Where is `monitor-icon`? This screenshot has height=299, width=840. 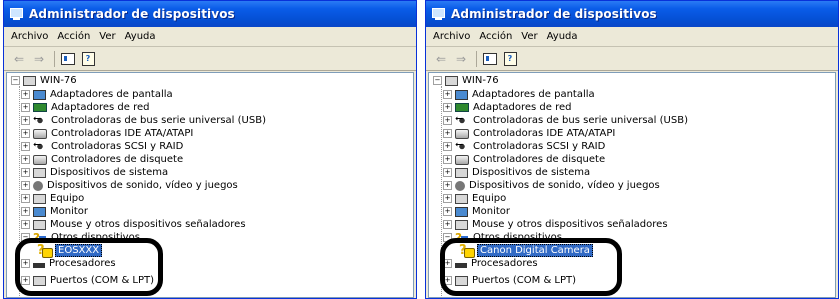 monitor-icon is located at coordinates (461, 211).